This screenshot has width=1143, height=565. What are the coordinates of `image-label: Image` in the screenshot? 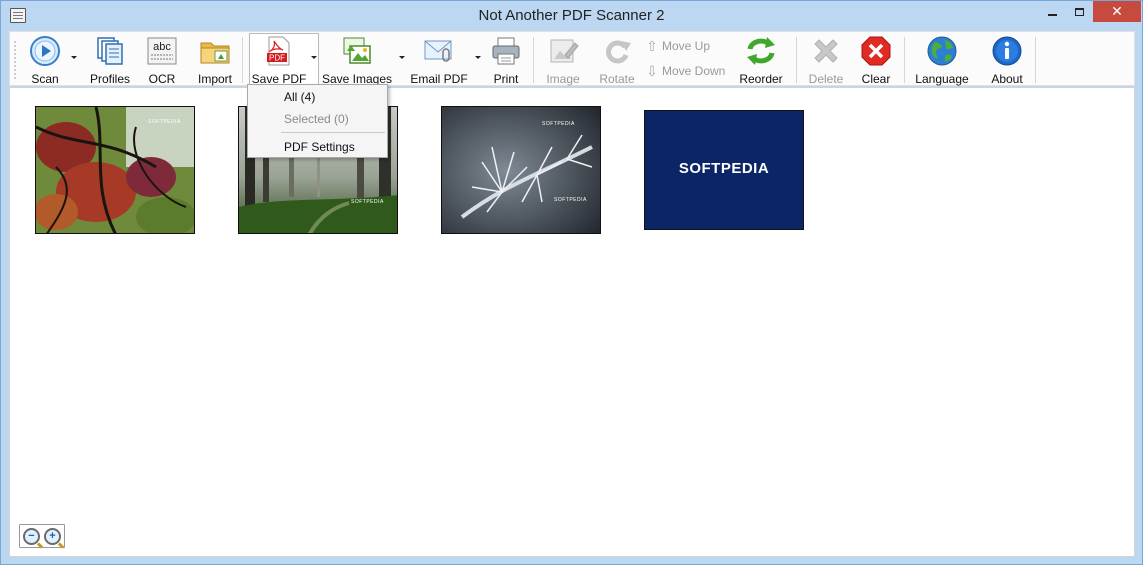 It's located at (563, 79).